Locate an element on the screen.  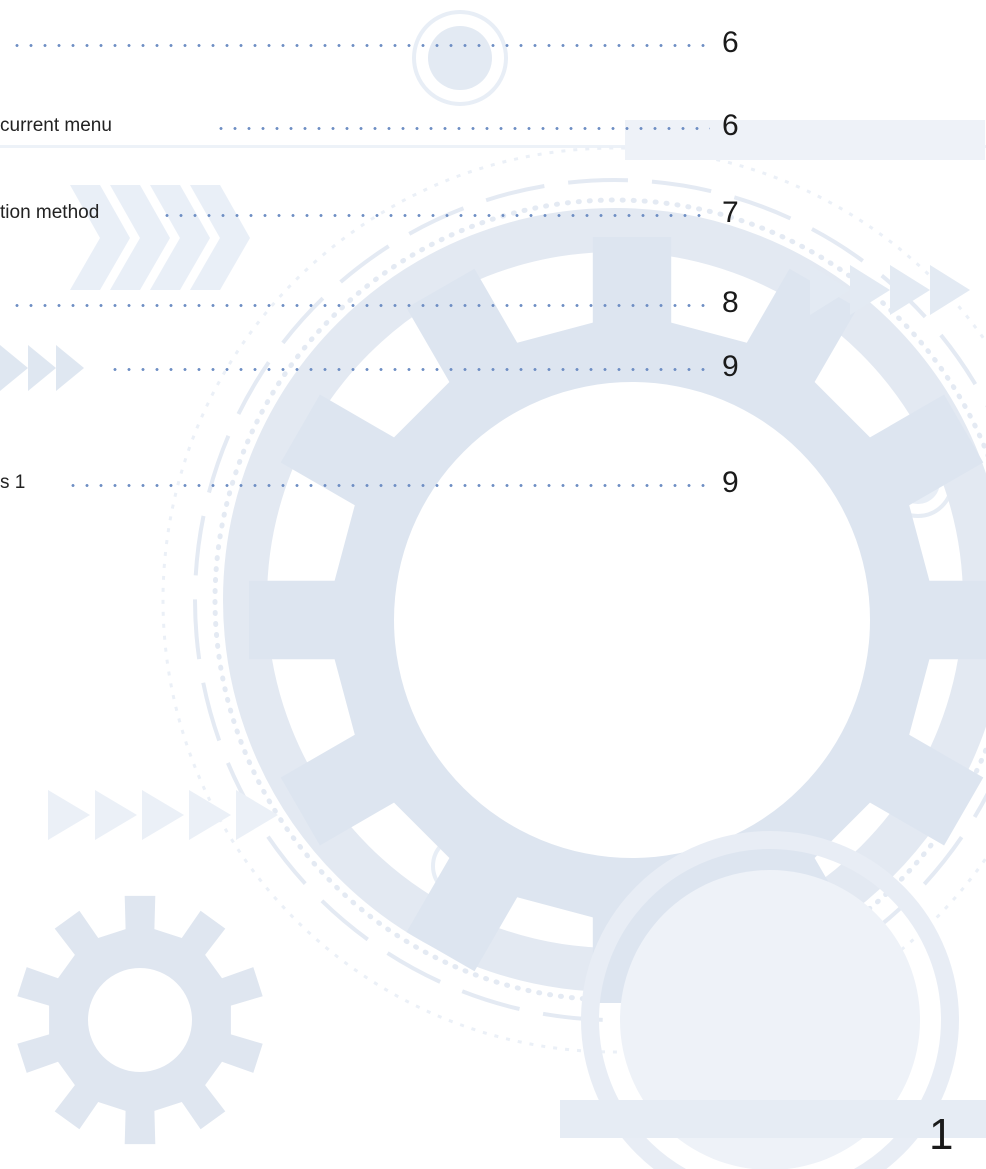
toc-entry-label: current menu is located at coordinates (56, 125).